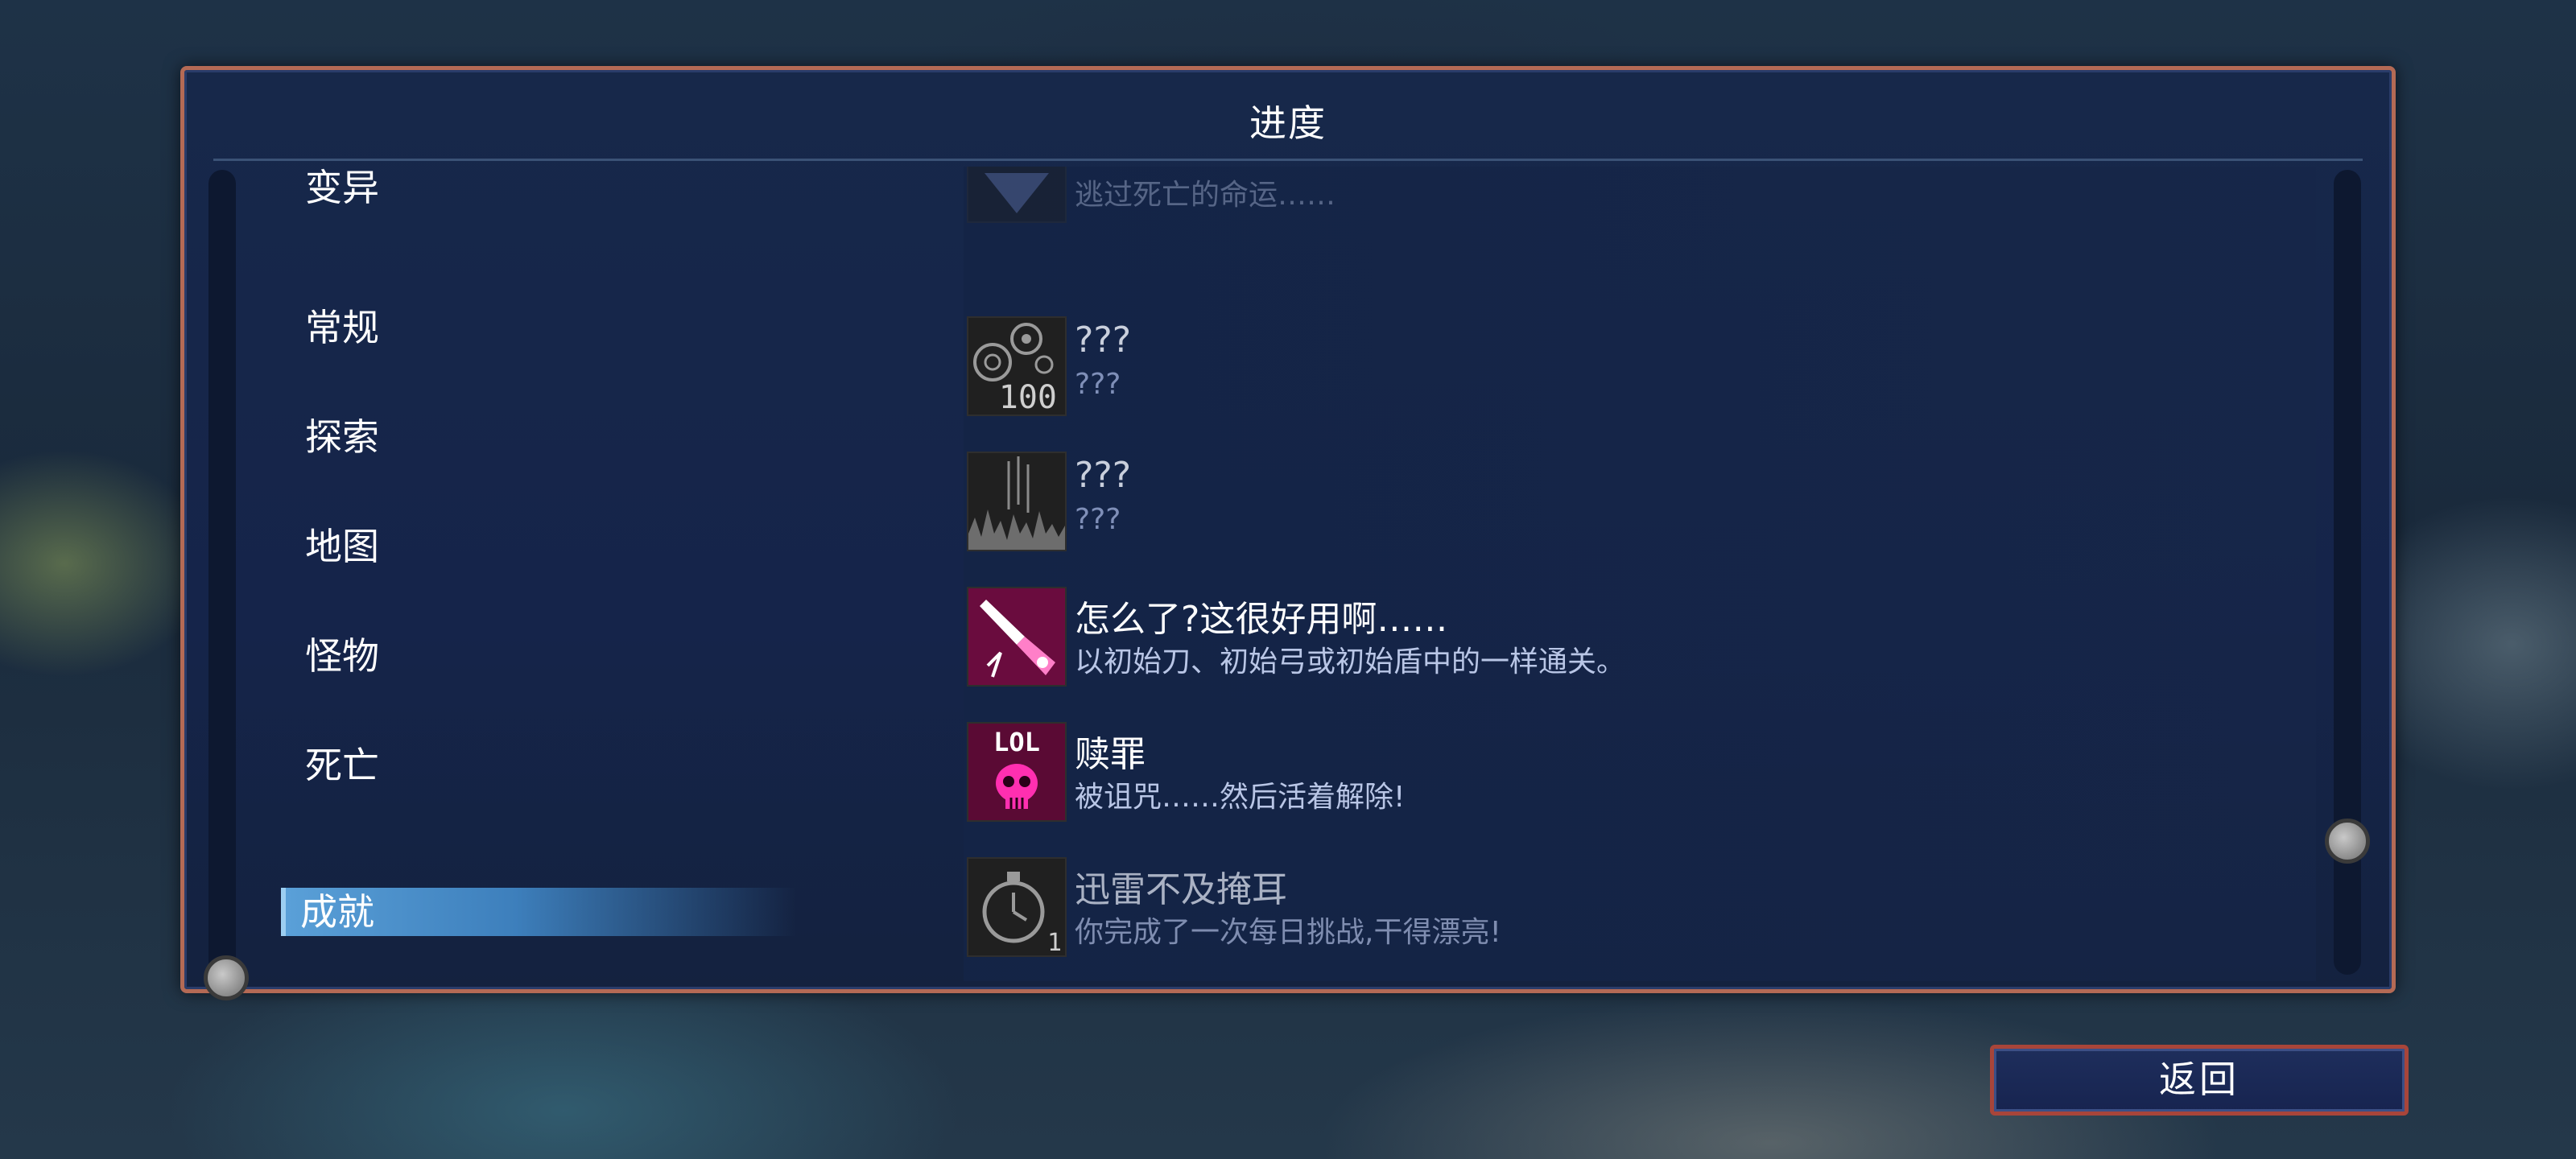 This screenshot has width=2576, height=1159. Describe the element at coordinates (1640, 909) in the screenshot. I see `achievement-row: 1 迅雷不及掩耳 你完成了一次每日挑战,干得漂亮!` at that location.